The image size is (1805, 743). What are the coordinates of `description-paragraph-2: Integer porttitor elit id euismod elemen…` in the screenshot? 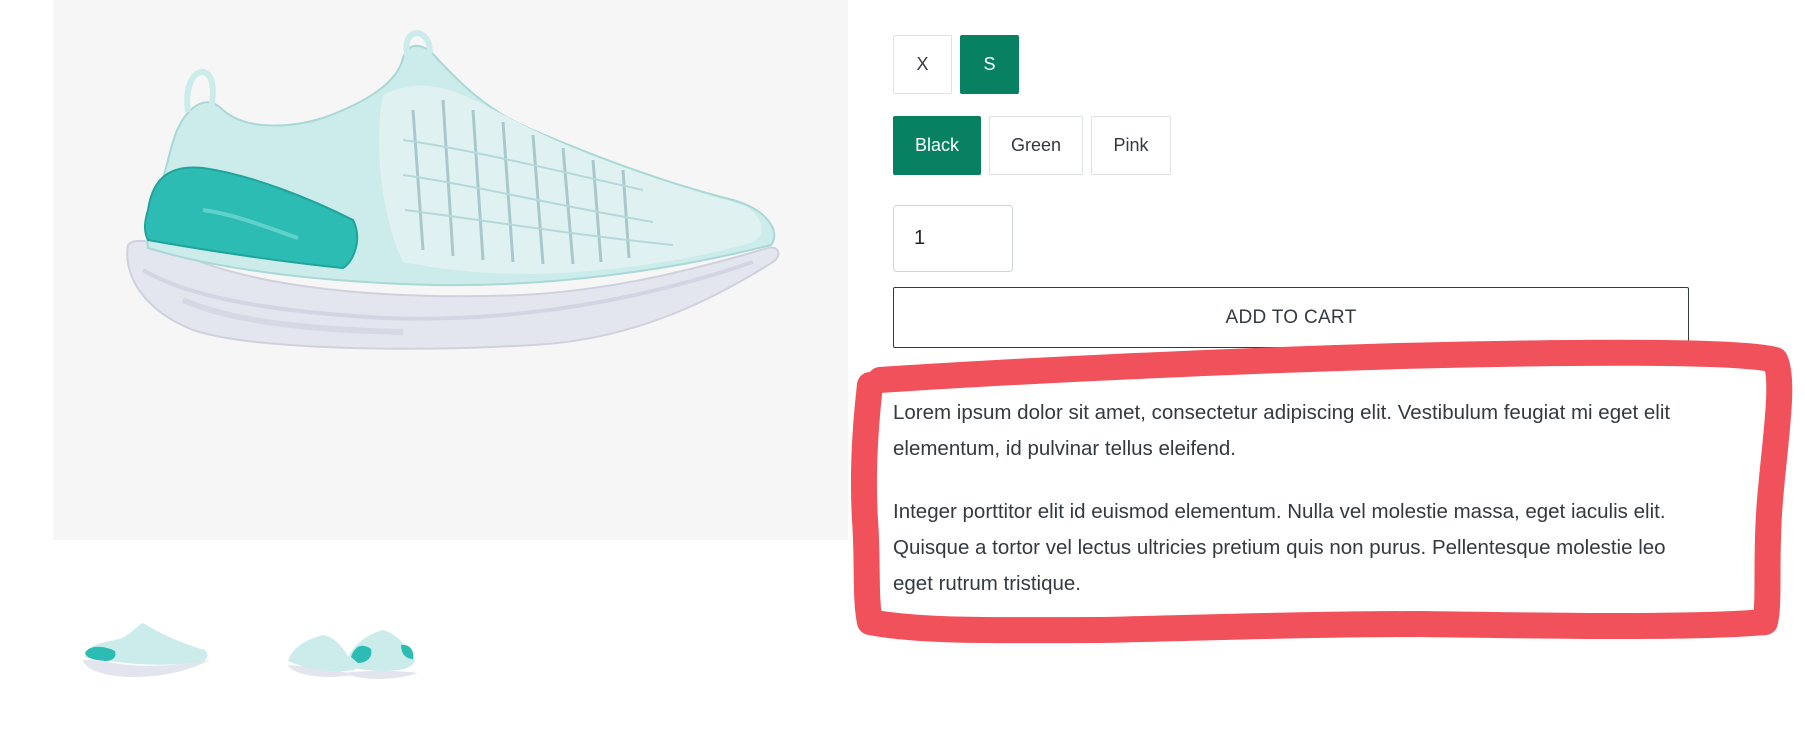 It's located at (1279, 547).